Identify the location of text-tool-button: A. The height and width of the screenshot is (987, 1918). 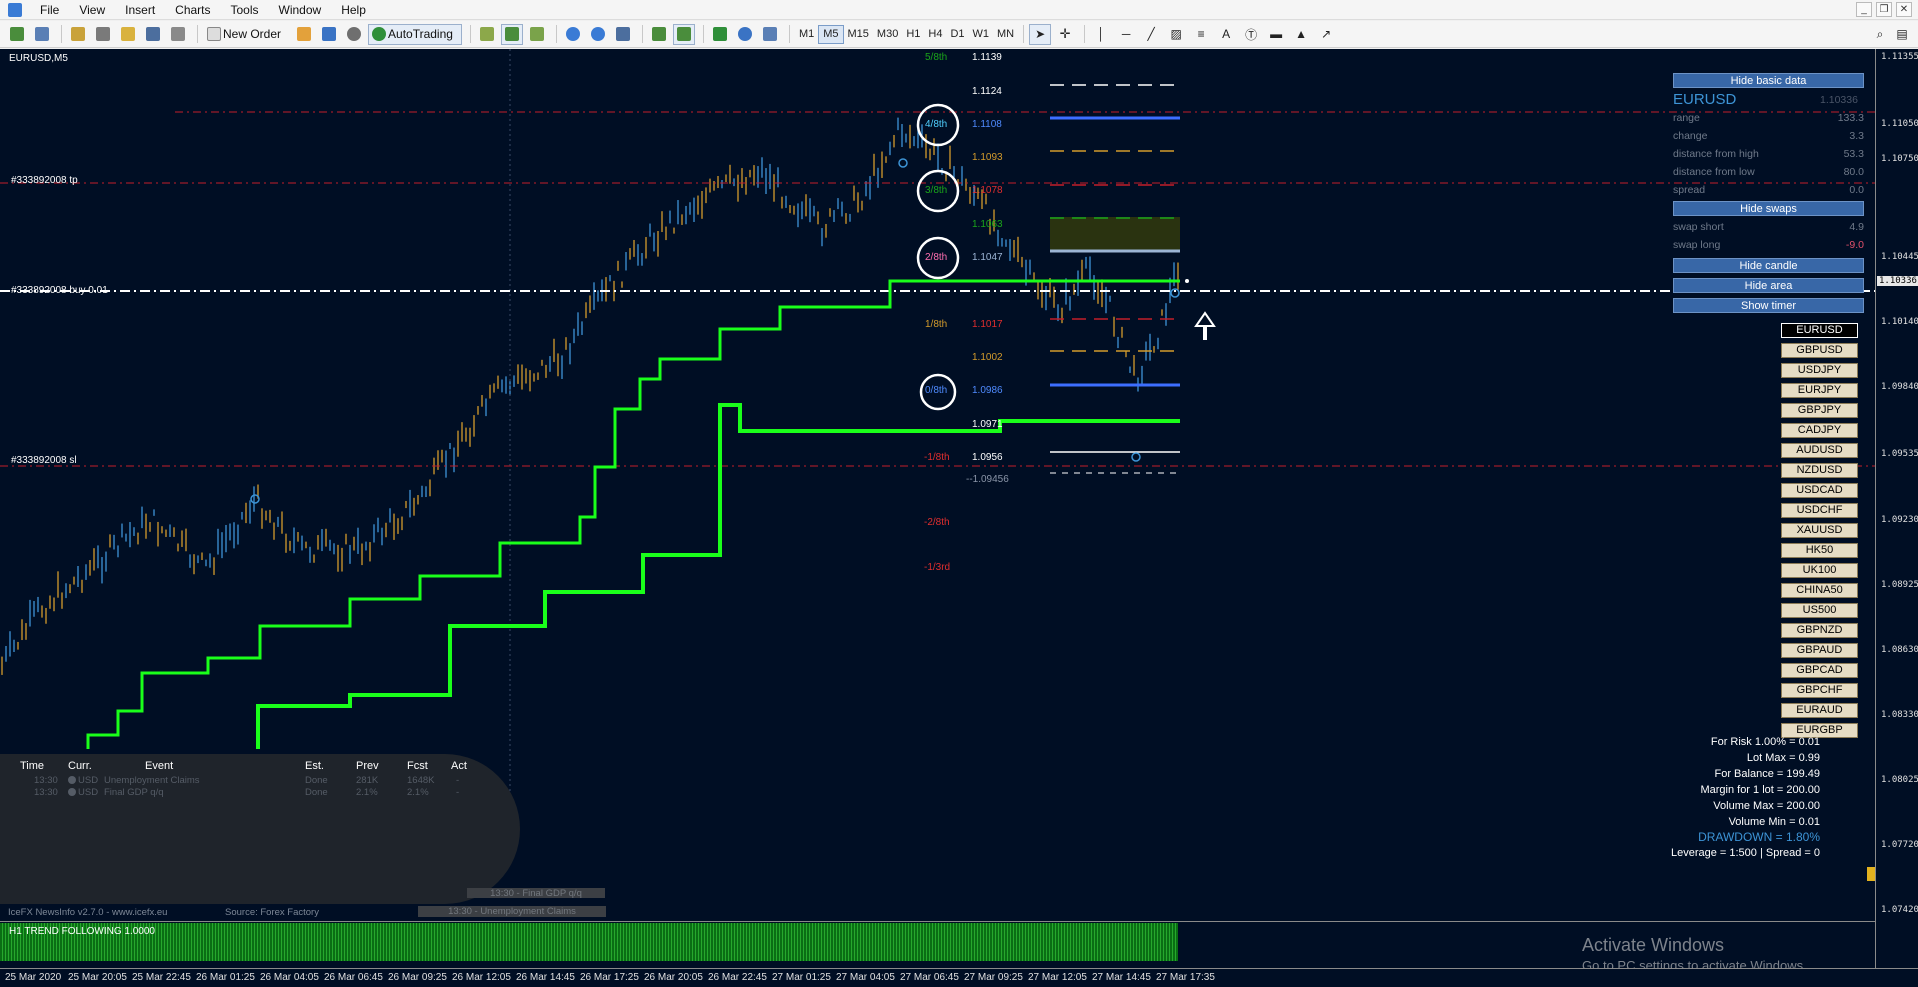
(1226, 34).